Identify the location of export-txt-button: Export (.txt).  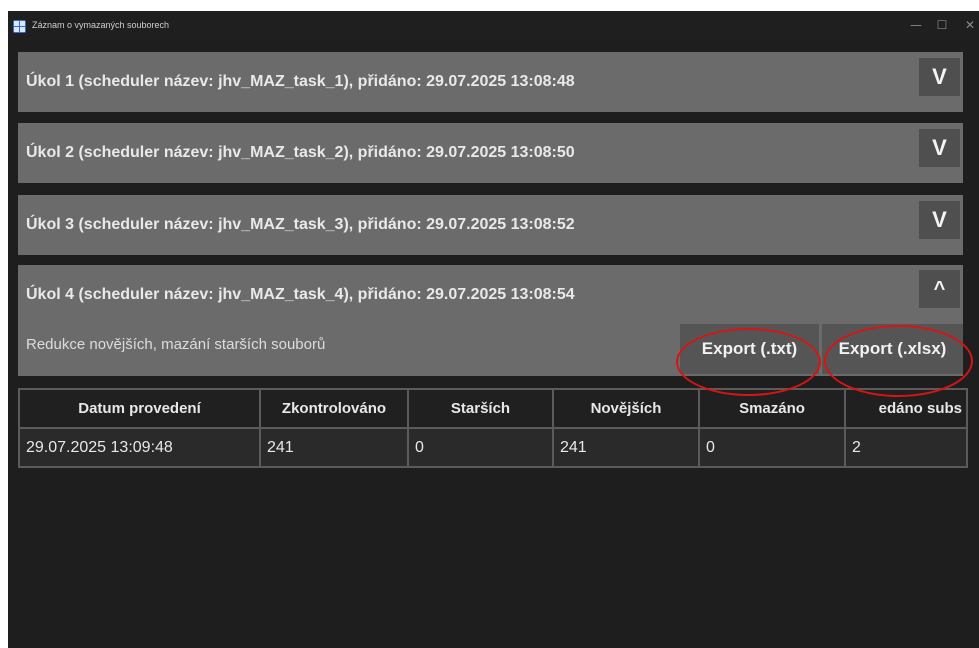
(749, 349).